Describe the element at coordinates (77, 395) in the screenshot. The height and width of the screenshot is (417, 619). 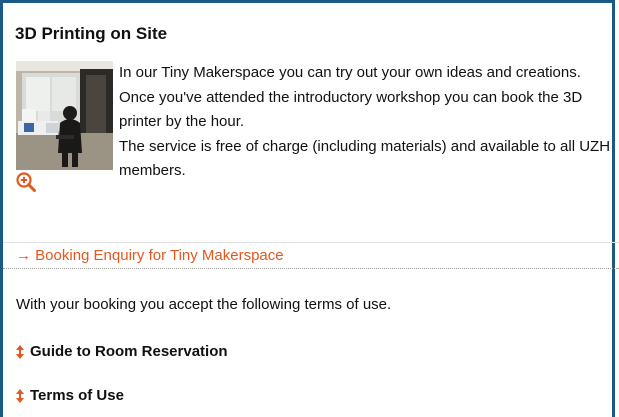
I see `accordion-label: Terms of Use` at that location.